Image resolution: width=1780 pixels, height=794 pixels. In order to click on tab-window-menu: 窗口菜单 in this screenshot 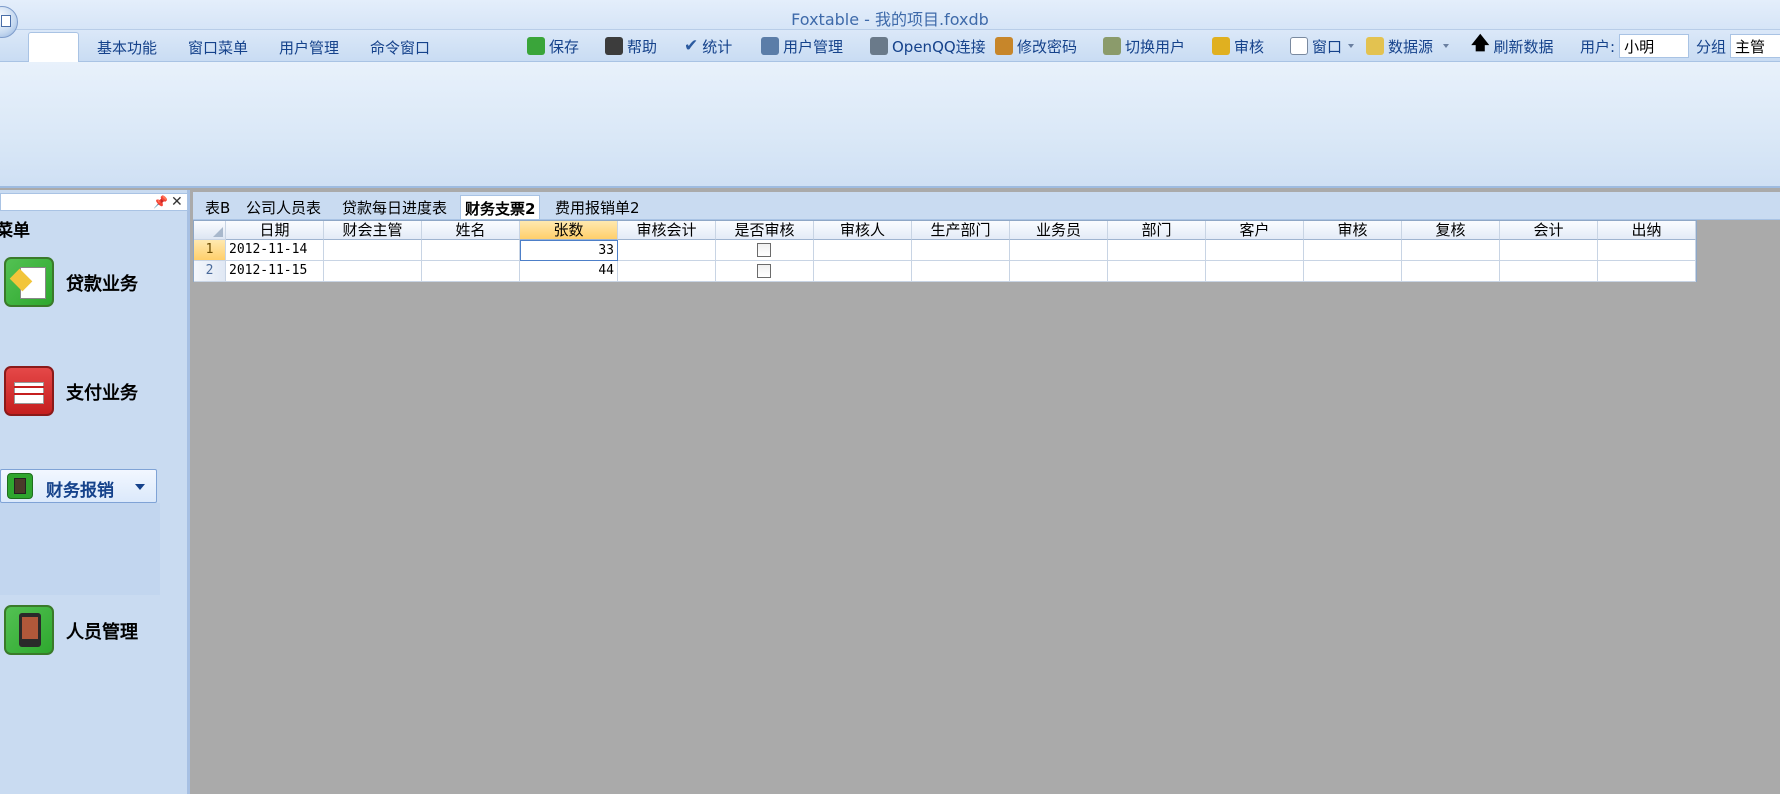, I will do `click(218, 47)`.